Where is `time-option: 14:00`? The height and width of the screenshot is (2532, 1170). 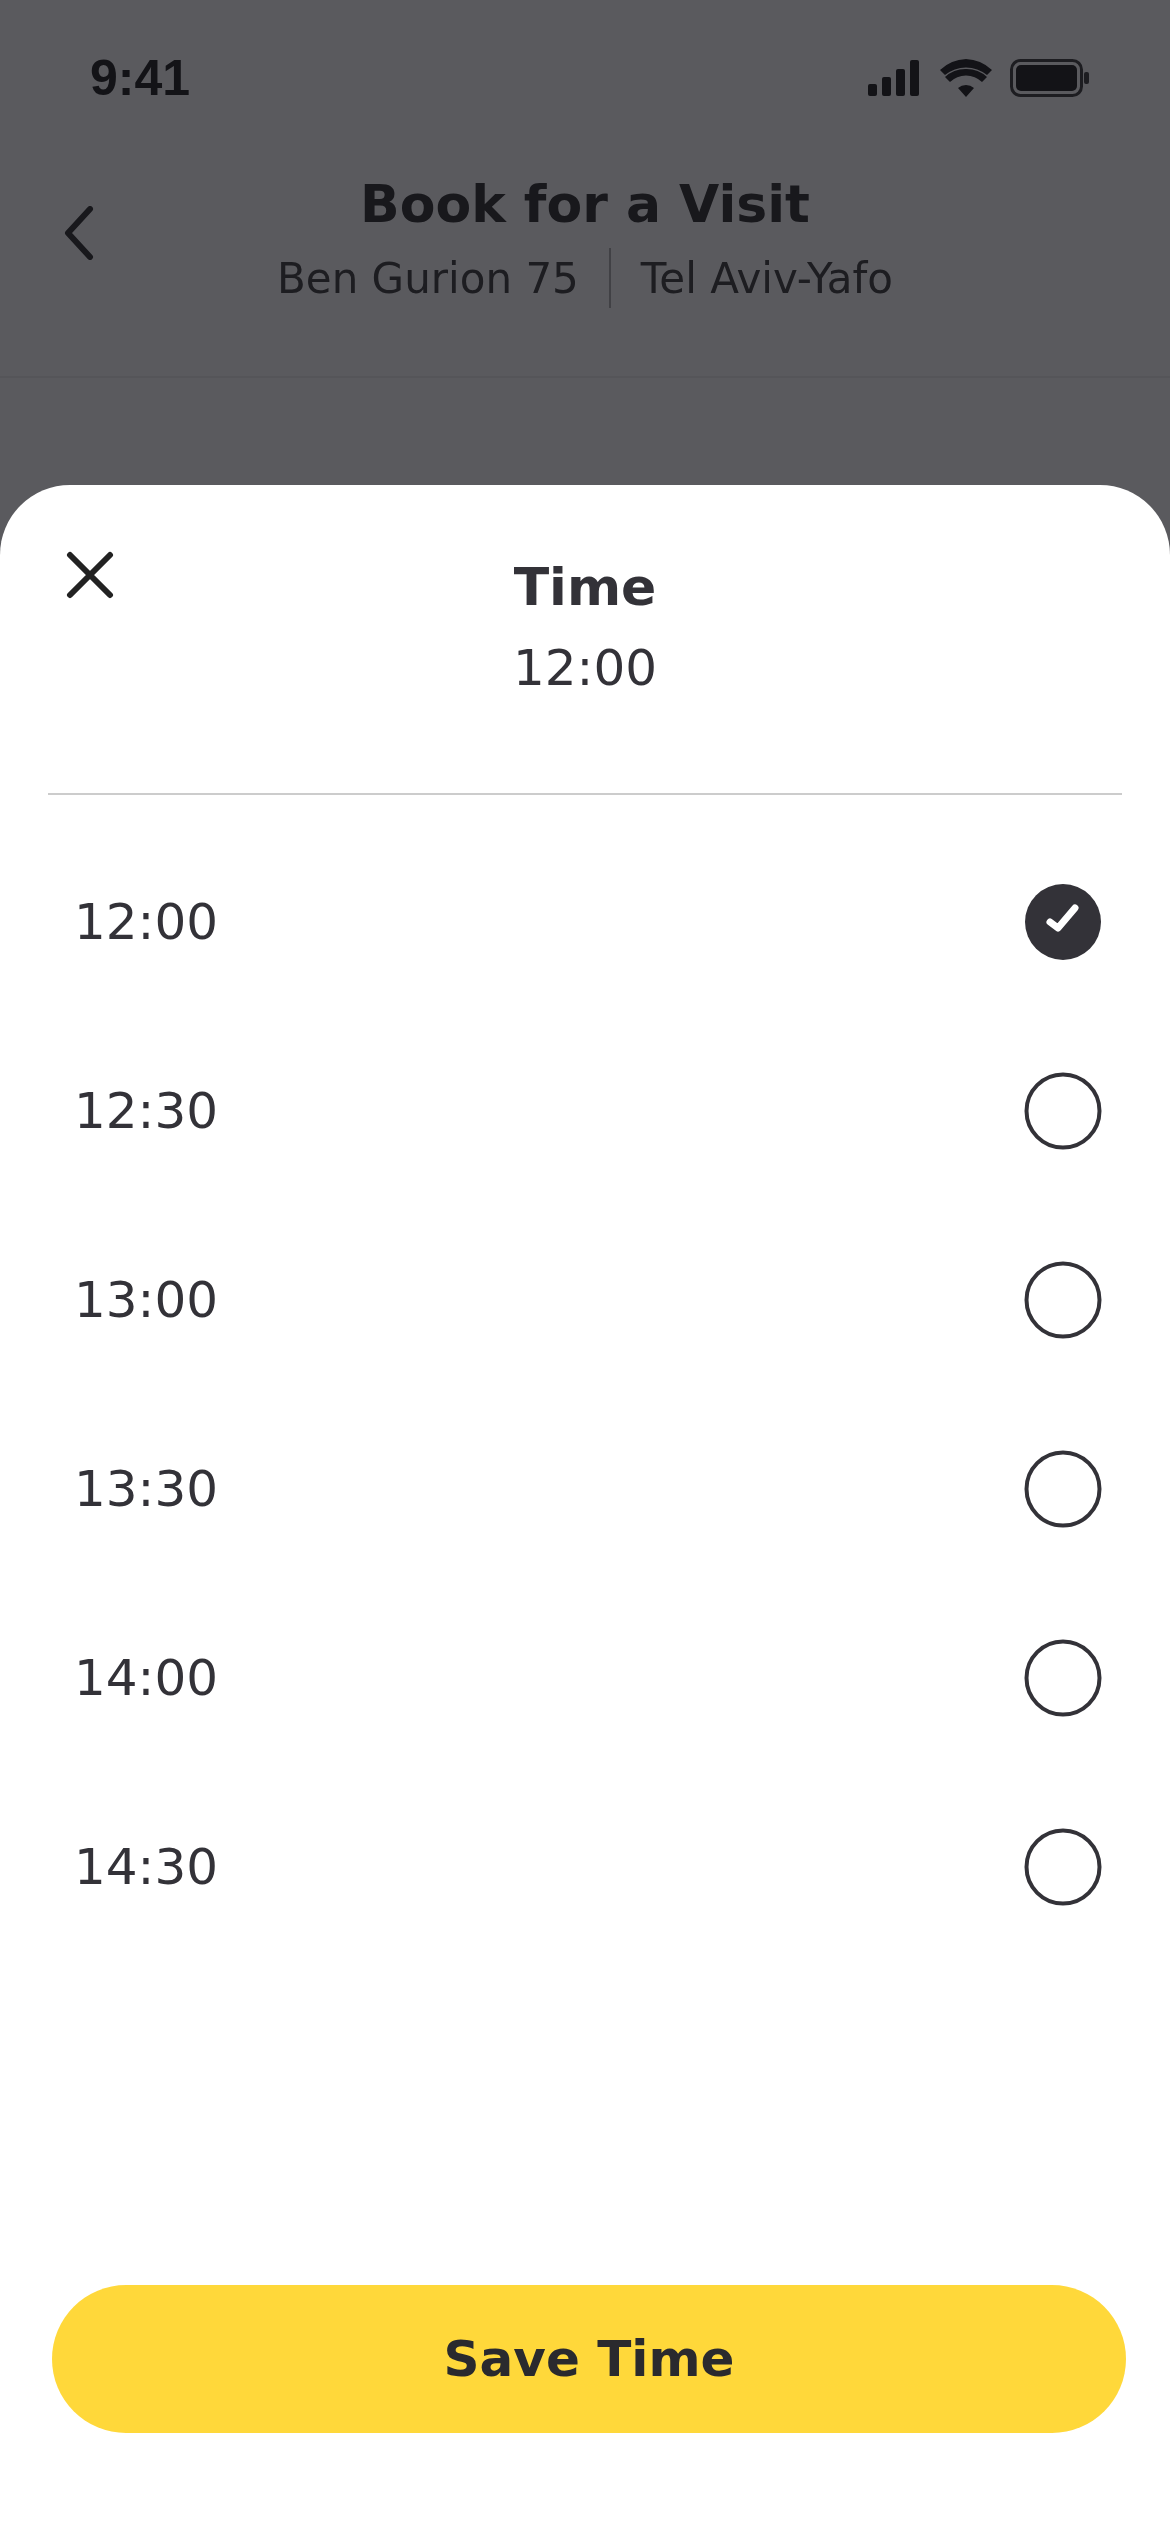 time-option: 14:00 is located at coordinates (585, 1677).